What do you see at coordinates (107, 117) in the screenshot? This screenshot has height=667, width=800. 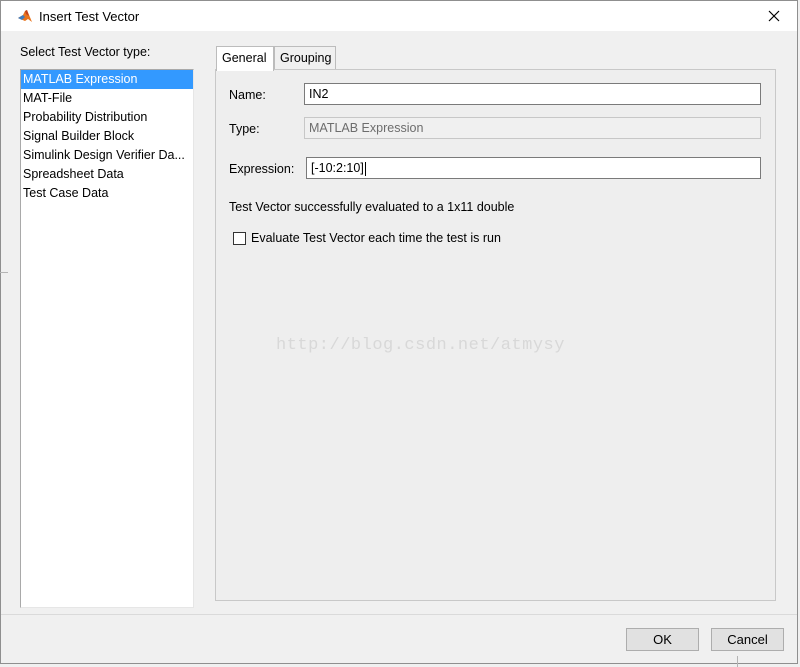 I see `list-item-probability-distribution: Probability Distribution` at bounding box center [107, 117].